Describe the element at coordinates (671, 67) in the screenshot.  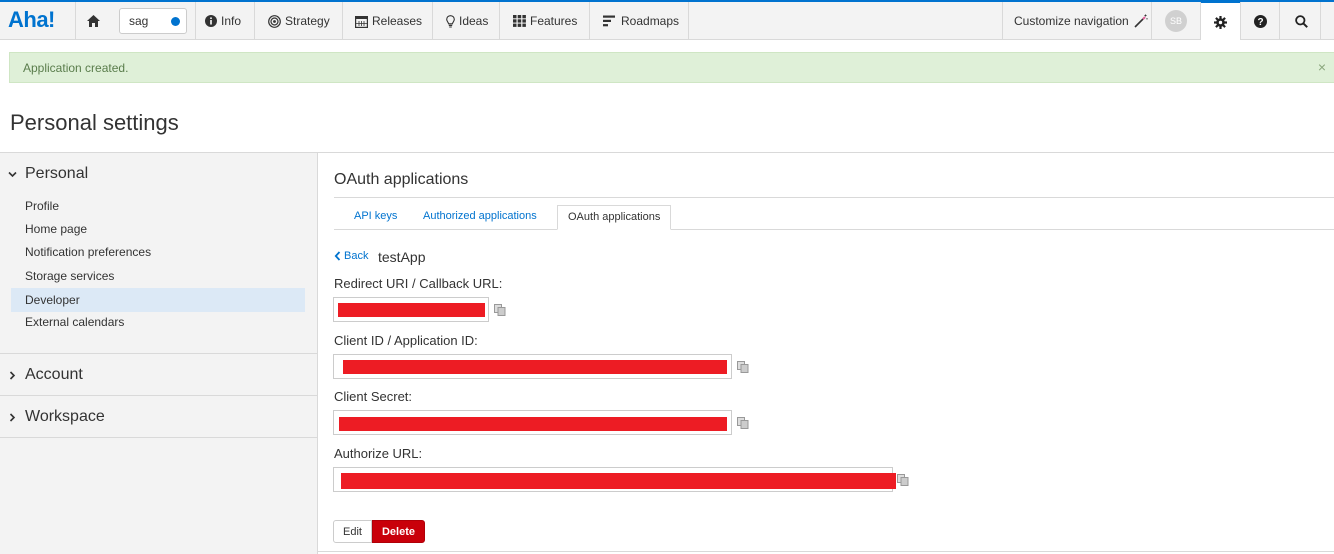
I see `success-flash-message: Application created. ×` at that location.